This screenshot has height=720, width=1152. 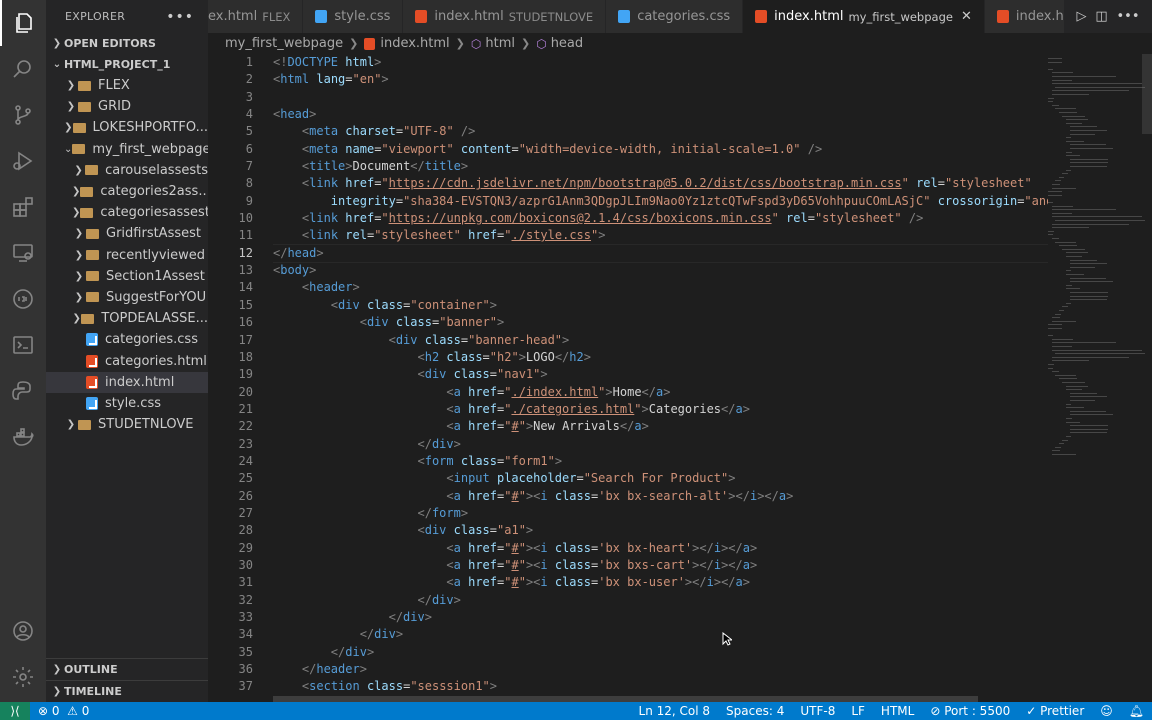 What do you see at coordinates (127, 233) in the screenshot?
I see `tree-item: ❯ GridfirstAssest` at bounding box center [127, 233].